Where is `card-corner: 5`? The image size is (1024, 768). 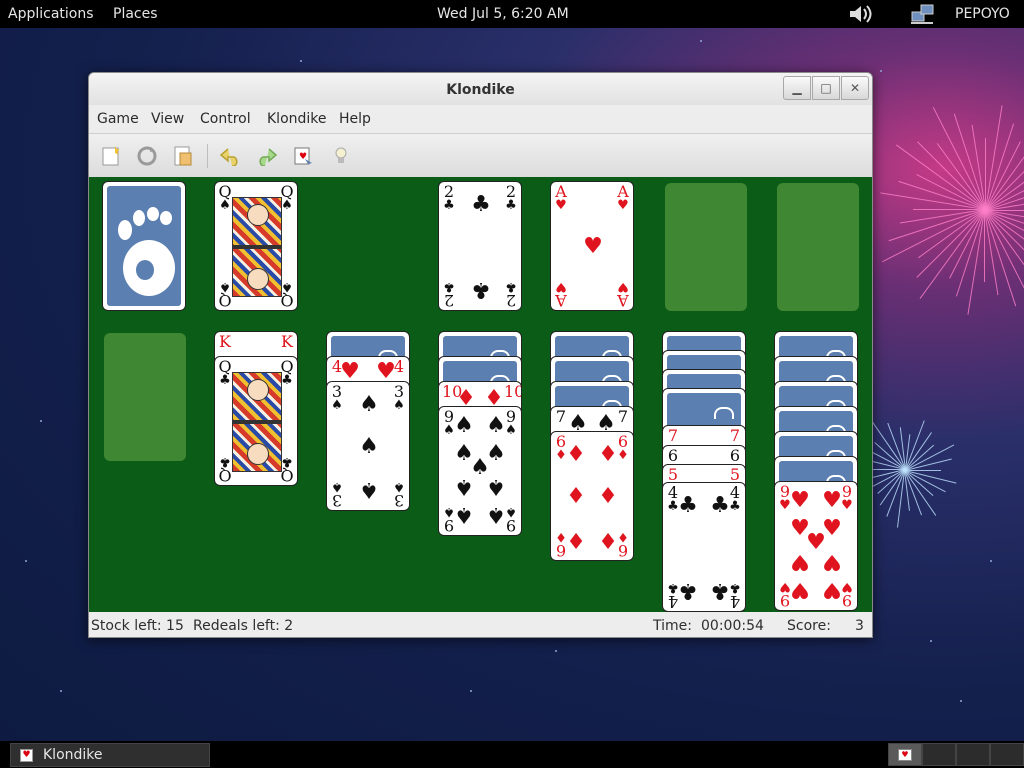 card-corner: 5 is located at coordinates (735, 474).